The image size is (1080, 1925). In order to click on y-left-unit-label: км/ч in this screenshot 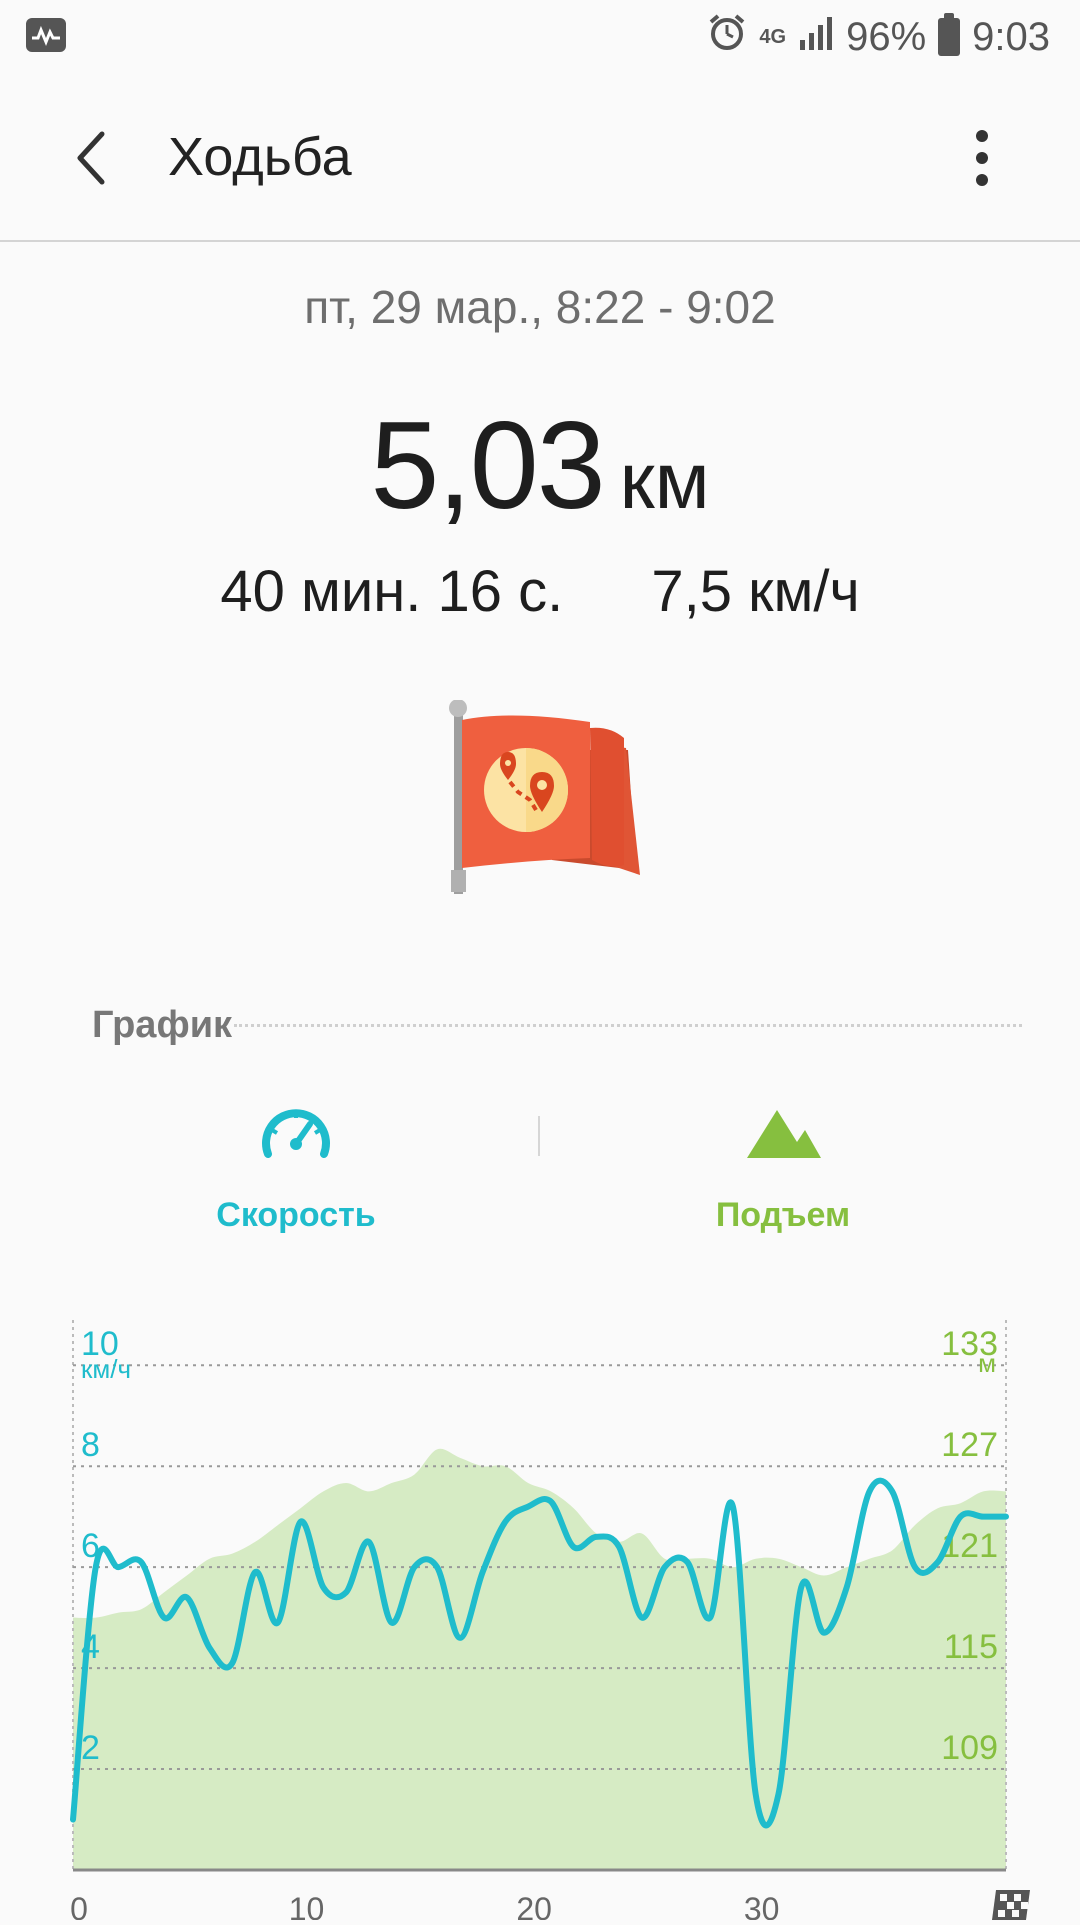, I will do `click(106, 1369)`.